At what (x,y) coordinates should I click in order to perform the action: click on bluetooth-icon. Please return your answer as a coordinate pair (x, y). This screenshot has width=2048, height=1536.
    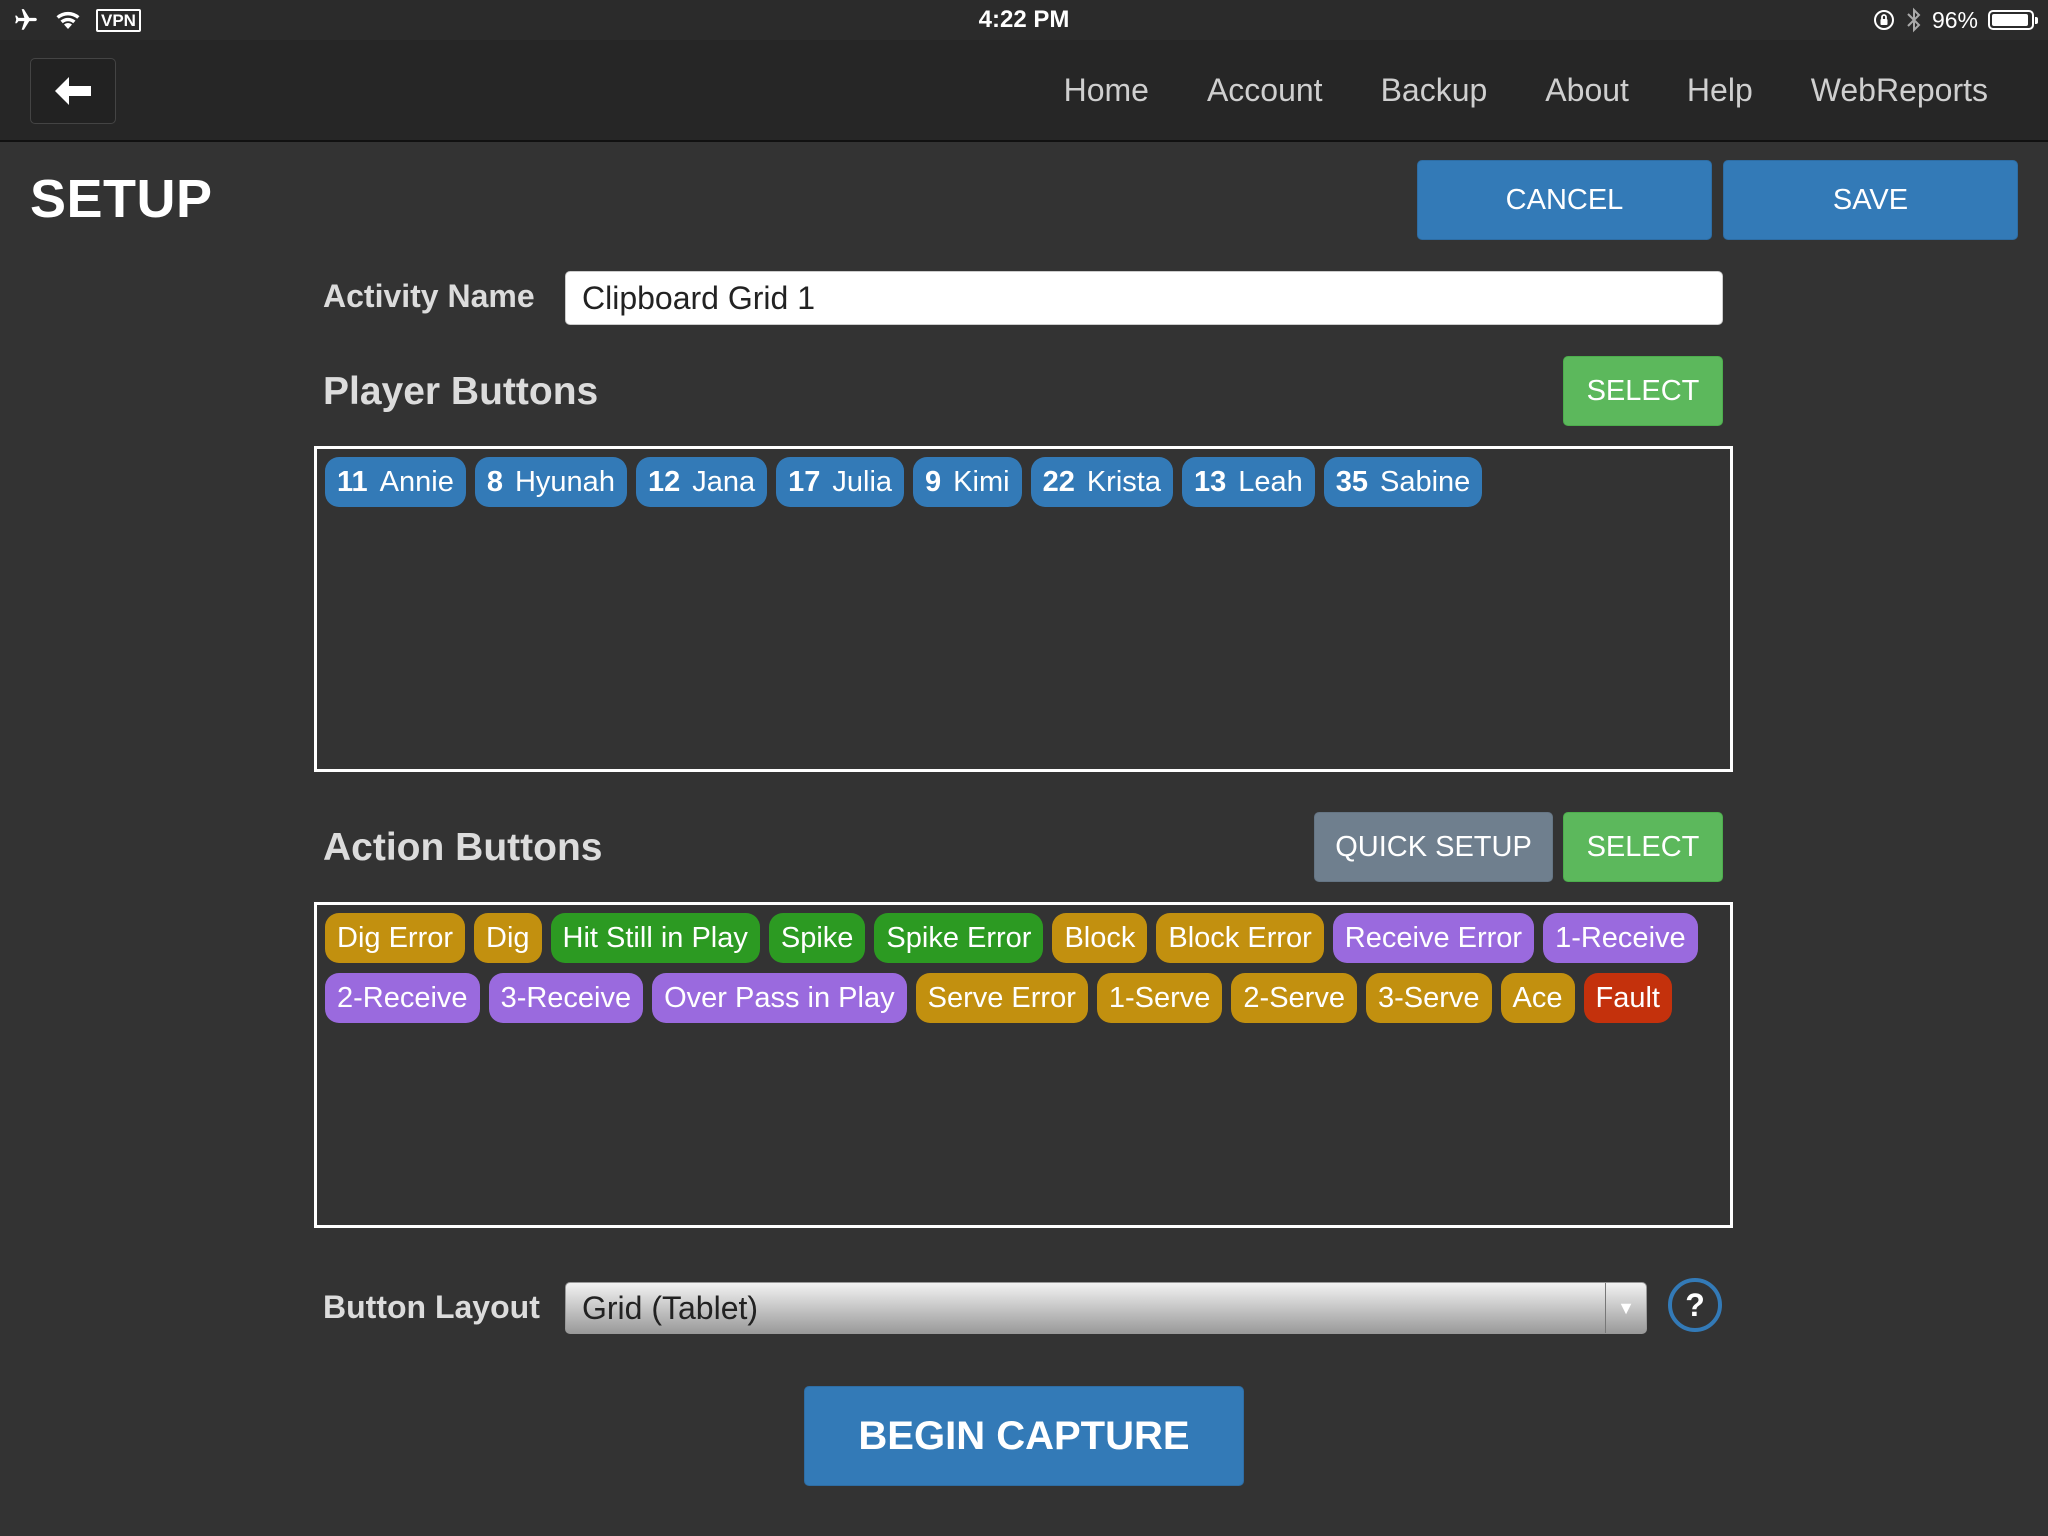
    Looking at the image, I should click on (1914, 20).